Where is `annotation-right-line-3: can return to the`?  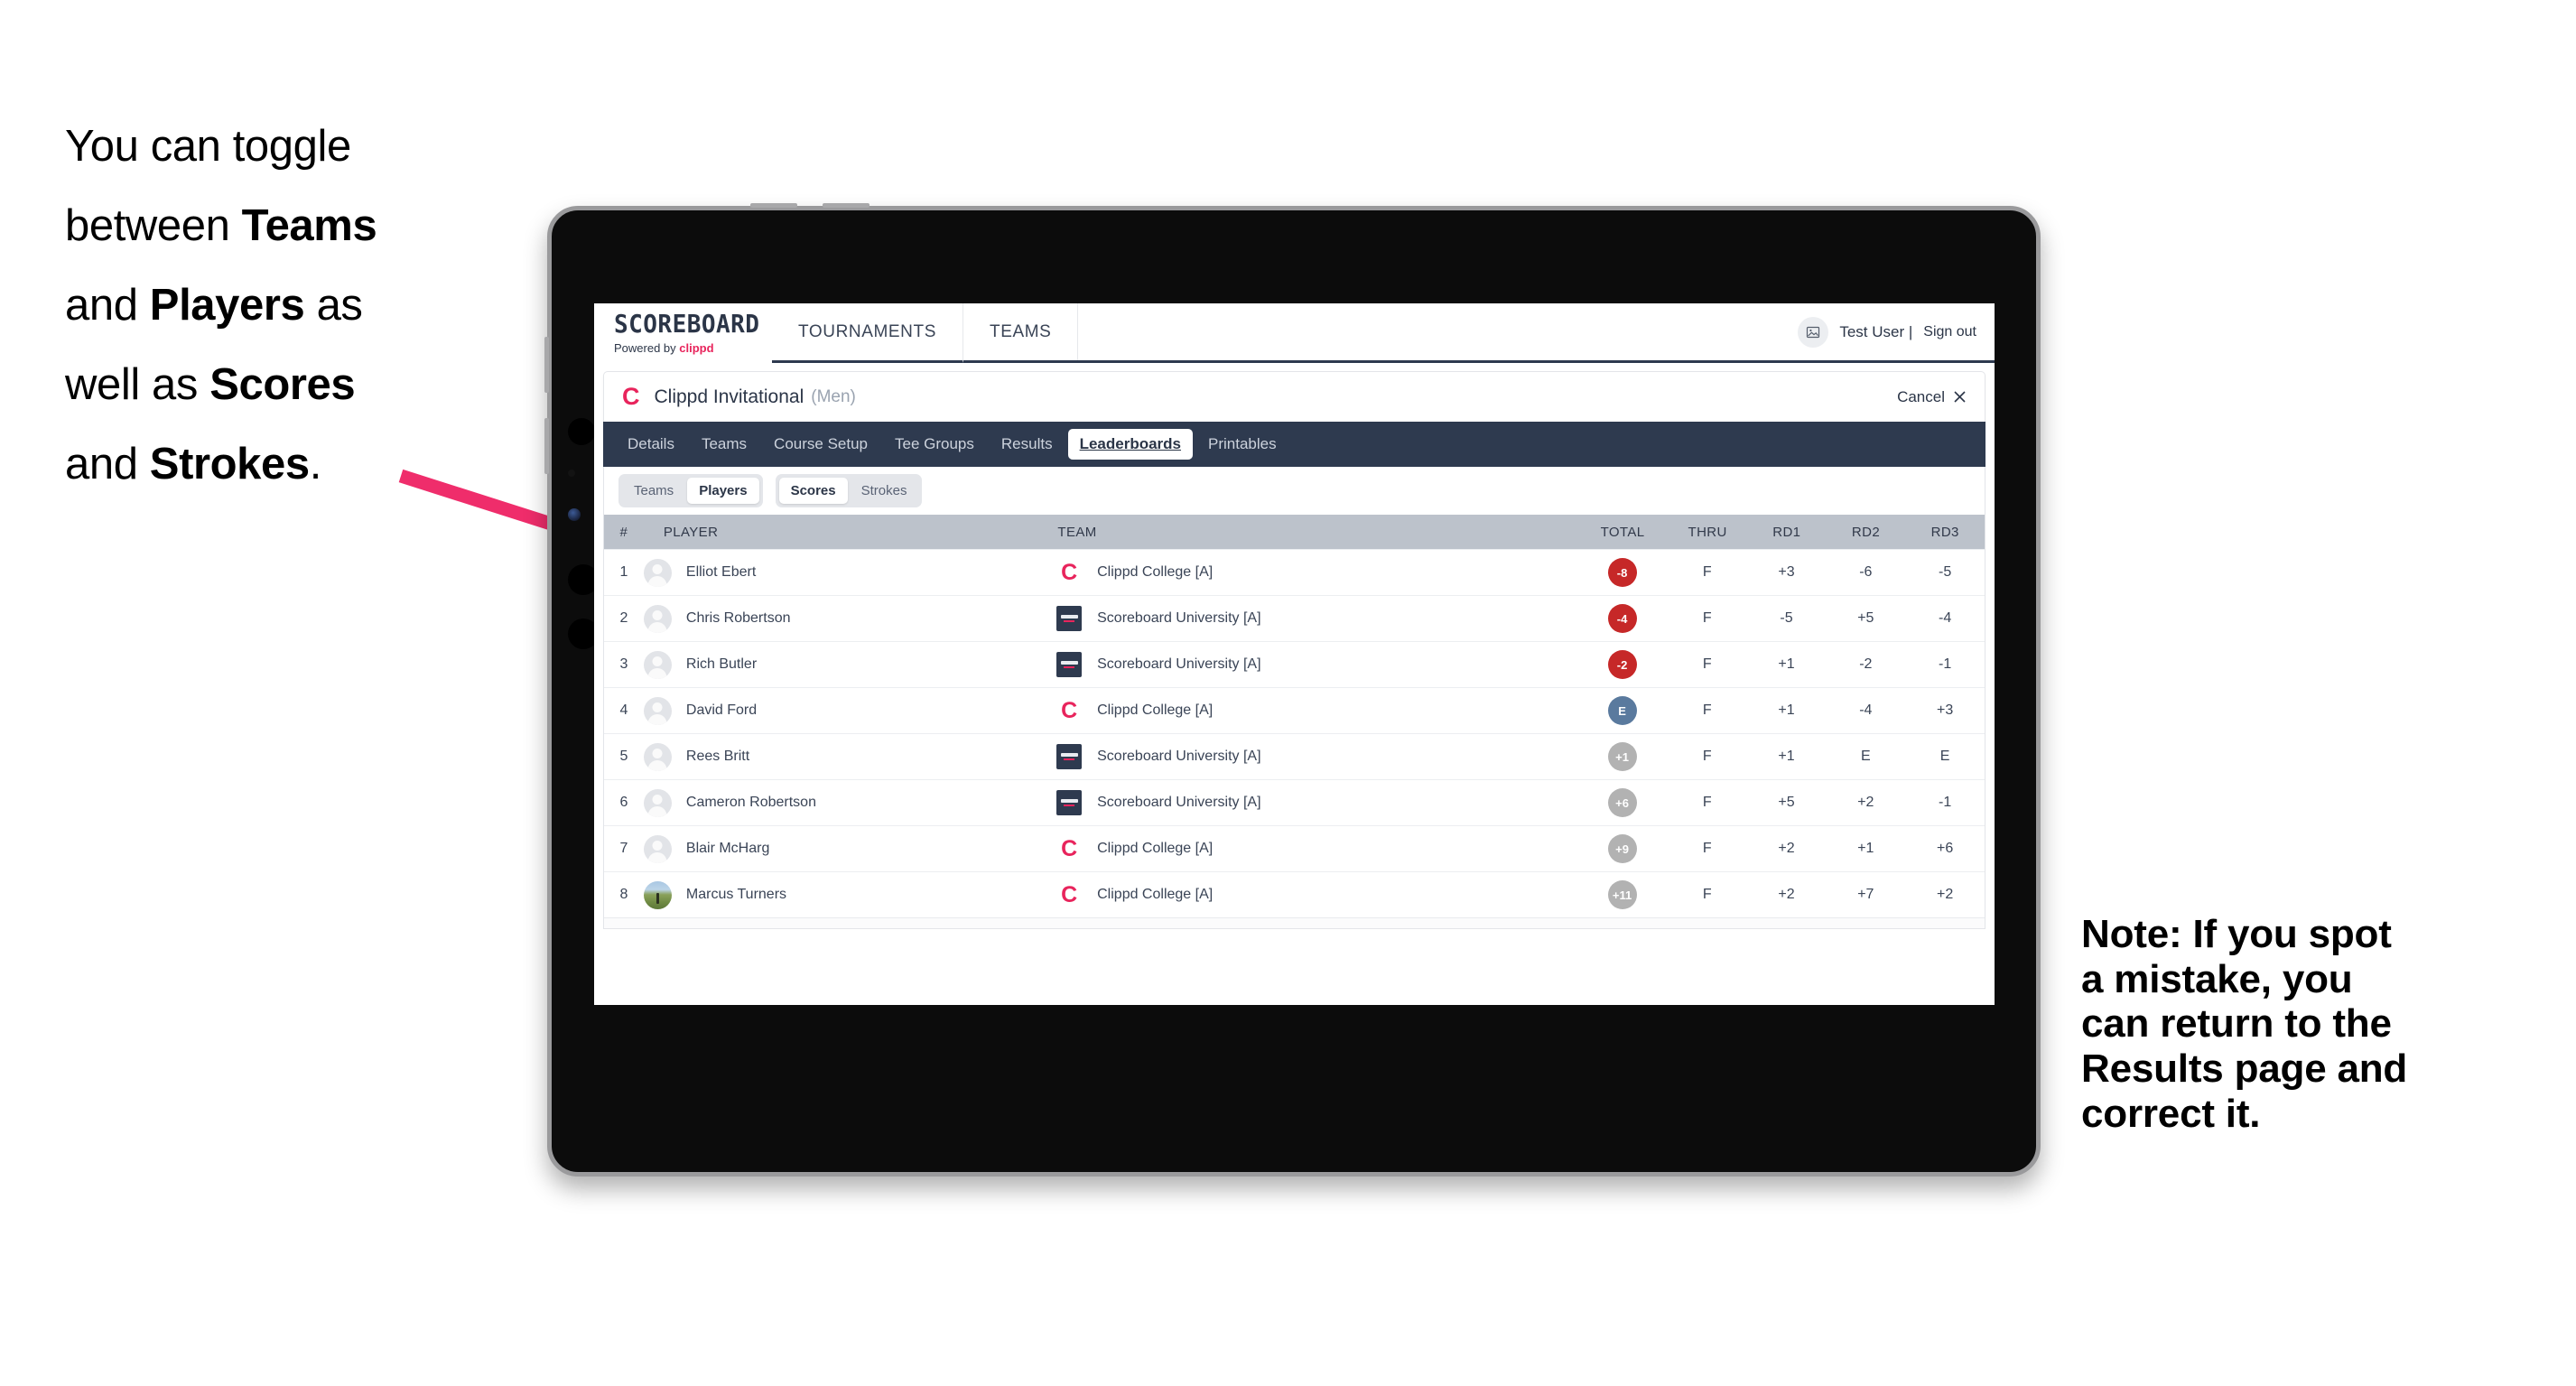 annotation-right-line-3: can return to the is located at coordinates (2236, 1024).